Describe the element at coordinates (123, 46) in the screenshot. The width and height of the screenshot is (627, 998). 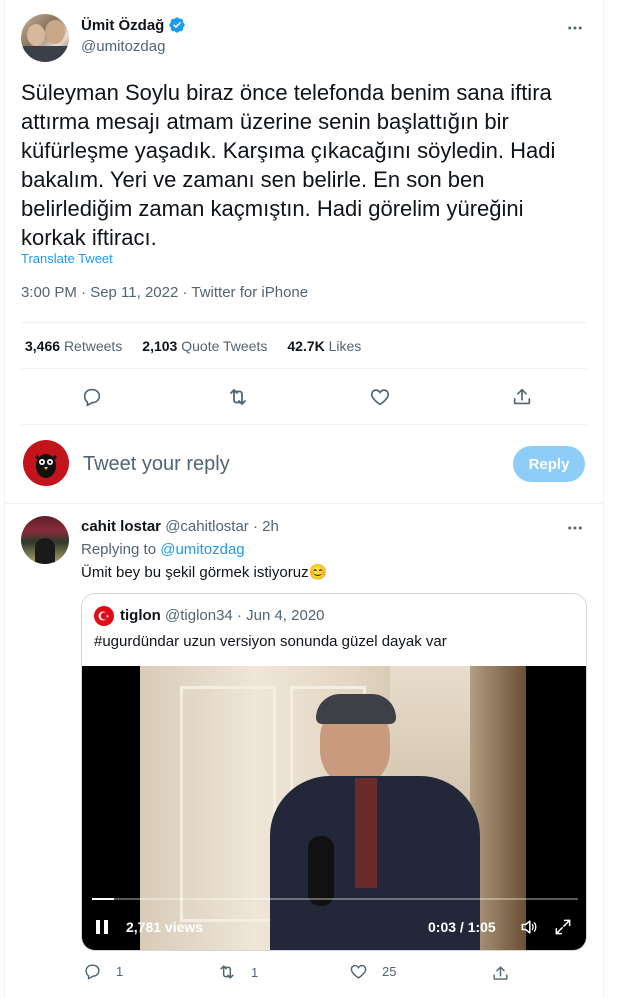
I see `author-handle: @umitozdag` at that location.